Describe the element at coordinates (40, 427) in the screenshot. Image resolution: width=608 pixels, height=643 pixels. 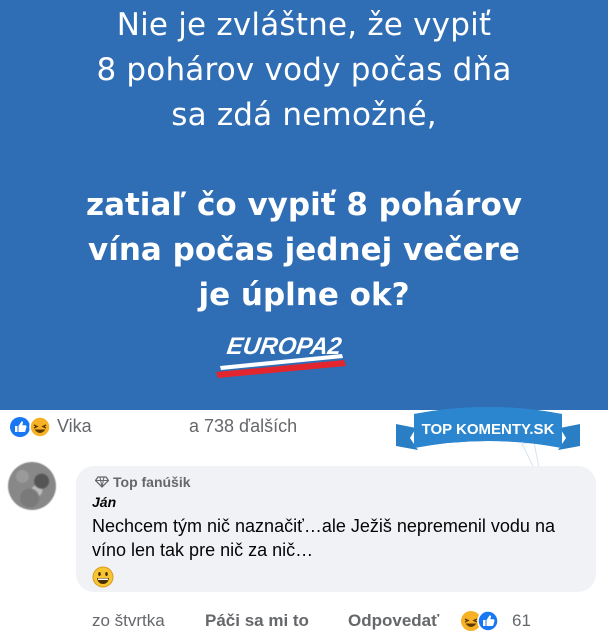
I see `haha-icon` at that location.